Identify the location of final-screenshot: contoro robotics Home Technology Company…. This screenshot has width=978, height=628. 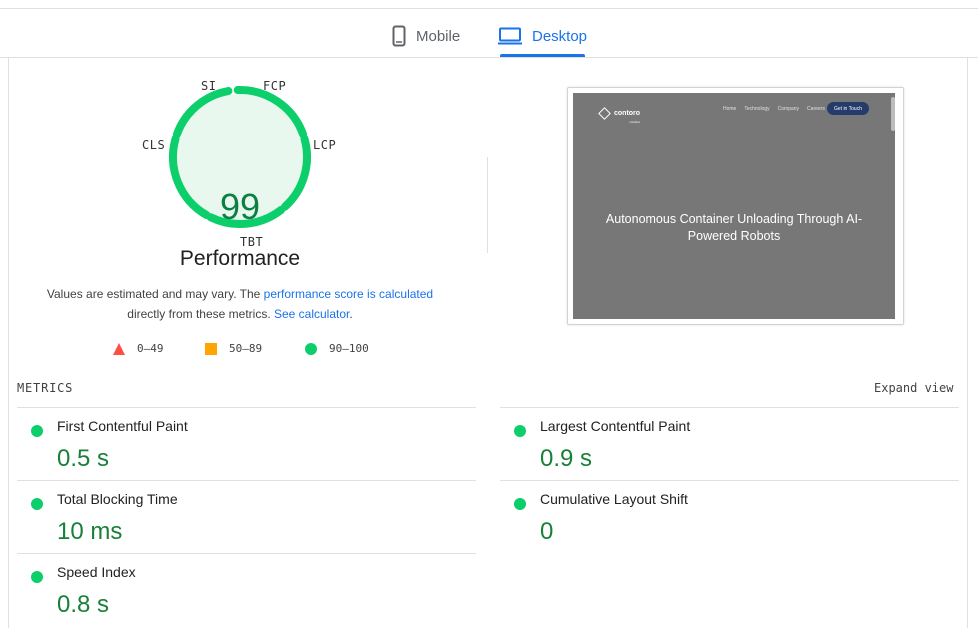
(735, 206).